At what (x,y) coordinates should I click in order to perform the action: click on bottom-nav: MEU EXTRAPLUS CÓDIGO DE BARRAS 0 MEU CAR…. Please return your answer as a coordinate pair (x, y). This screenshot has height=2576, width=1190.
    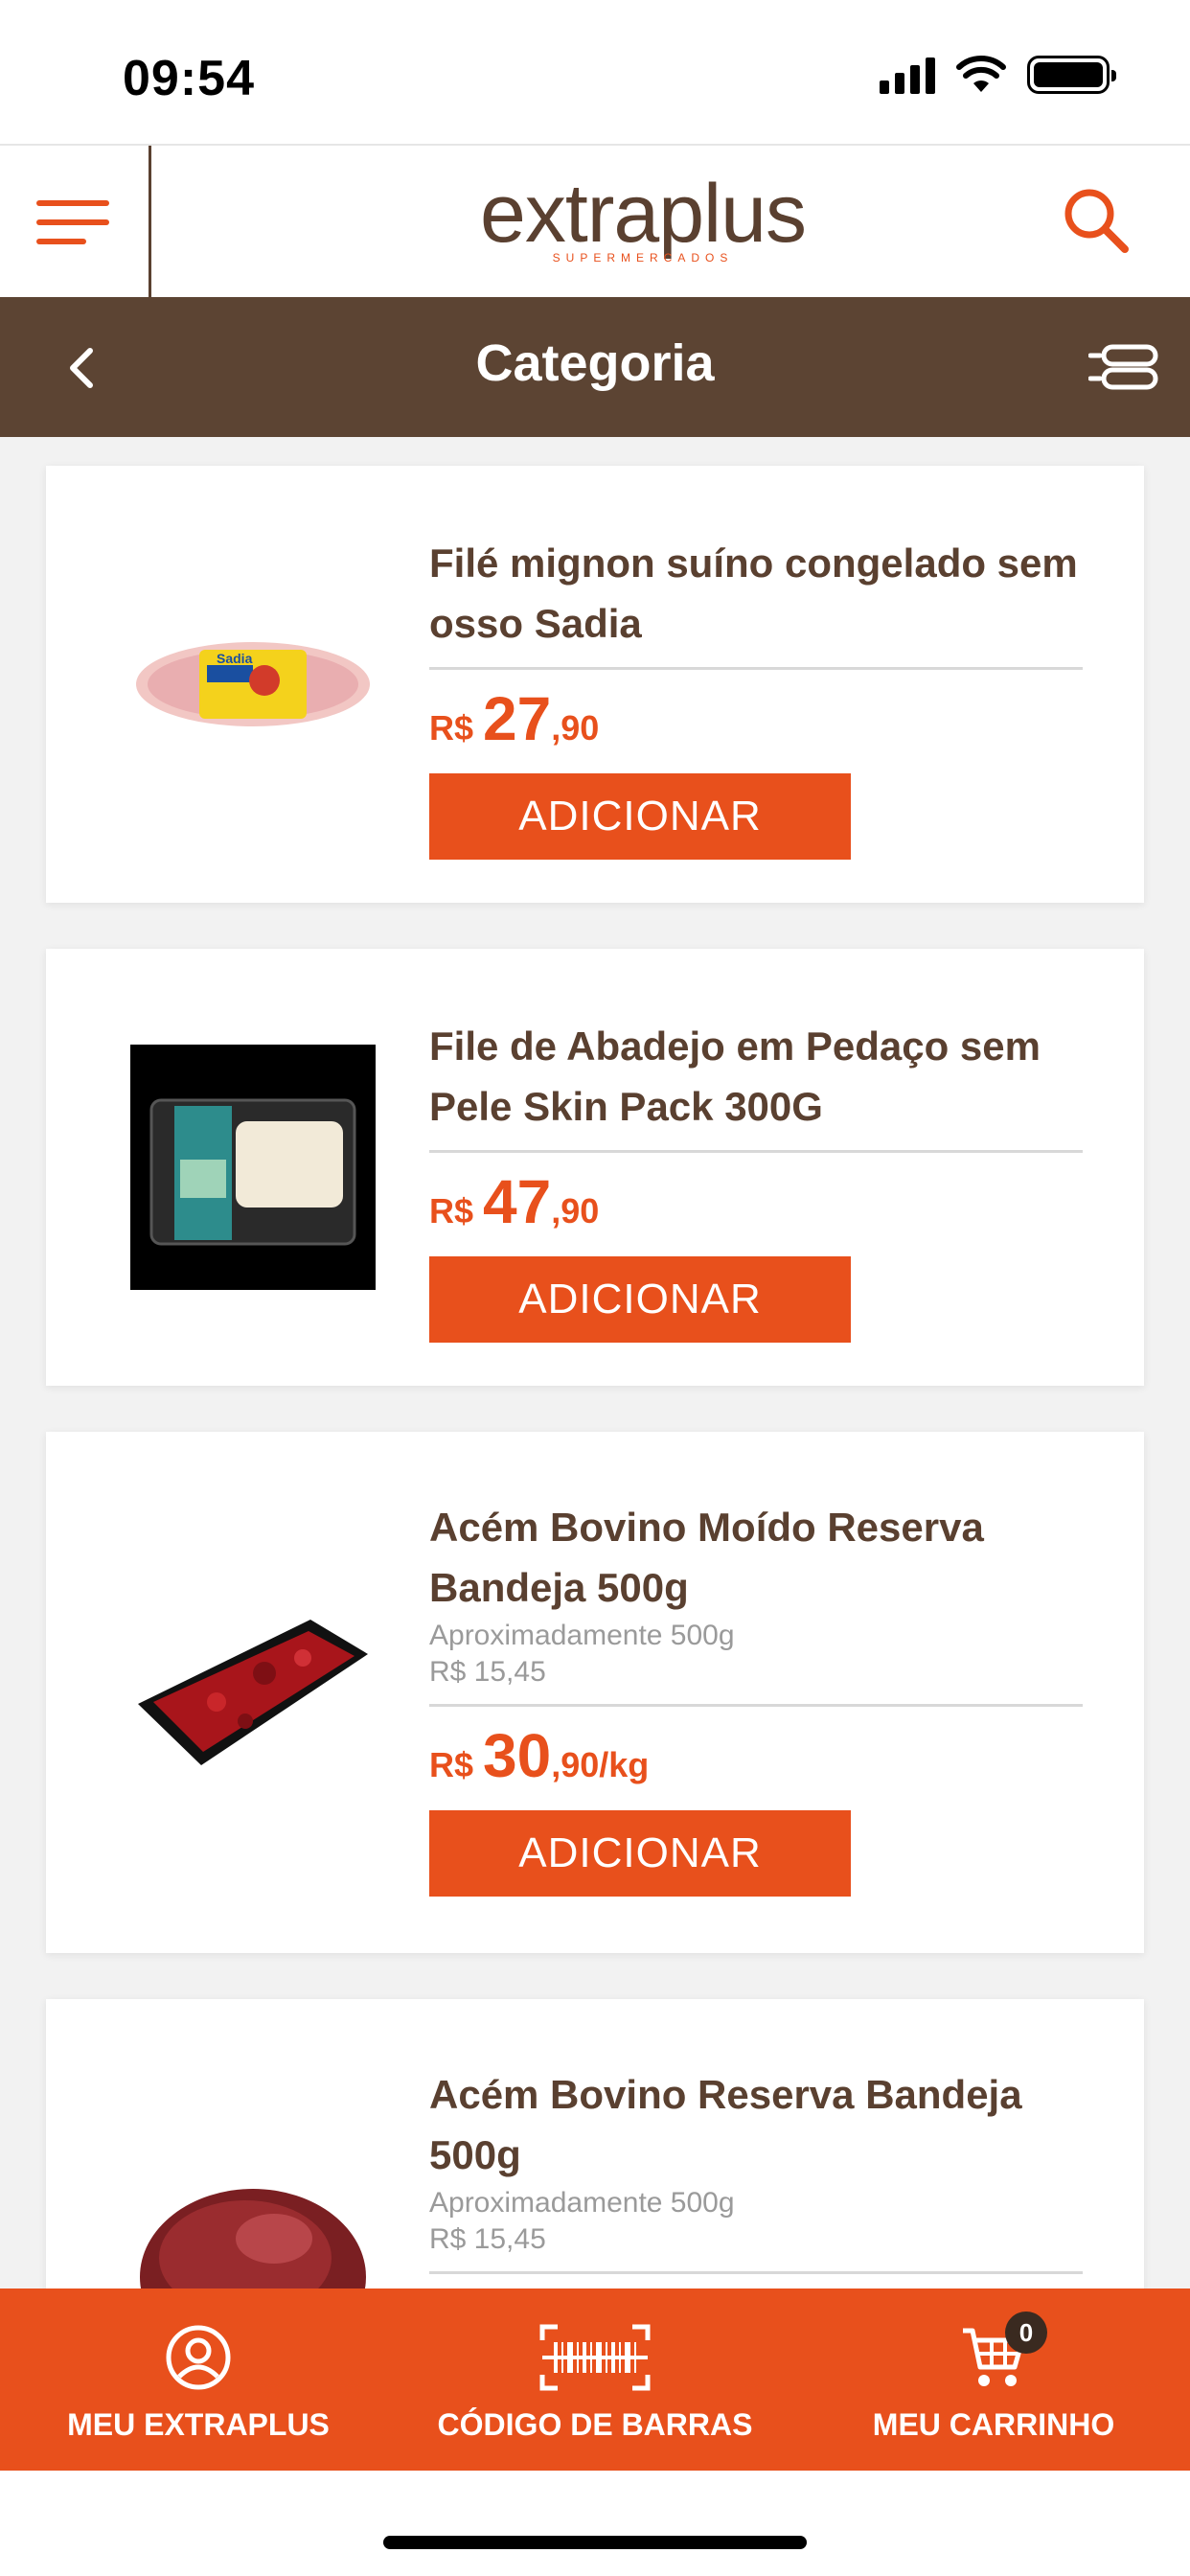
    Looking at the image, I should click on (595, 2379).